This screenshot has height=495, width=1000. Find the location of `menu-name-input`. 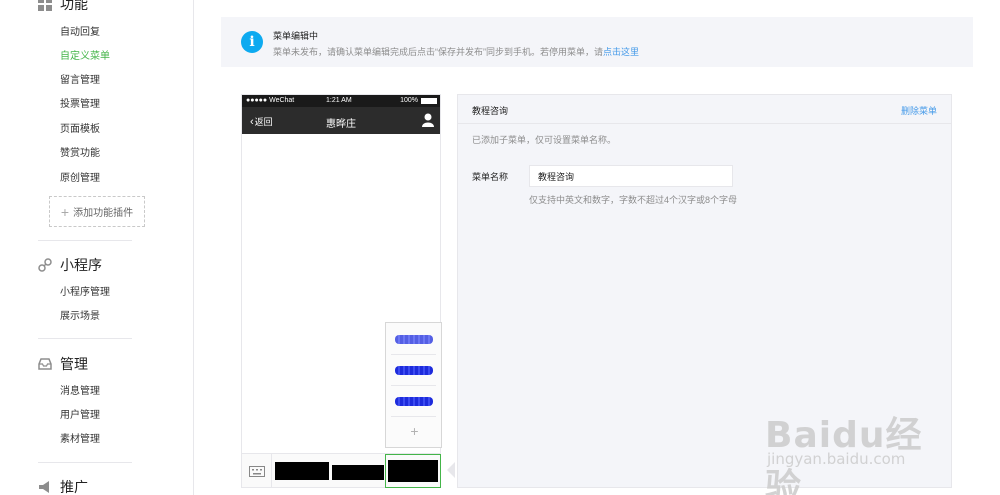

menu-name-input is located at coordinates (631, 176).